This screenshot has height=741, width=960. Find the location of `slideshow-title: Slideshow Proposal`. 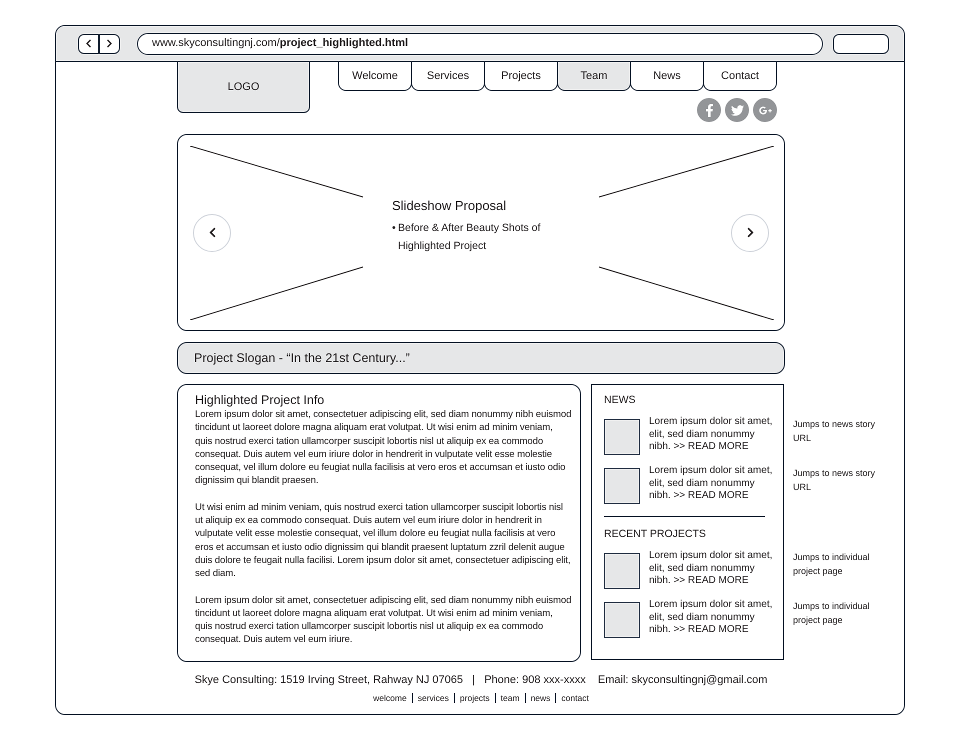

slideshow-title: Slideshow Proposal is located at coordinates (450, 206).